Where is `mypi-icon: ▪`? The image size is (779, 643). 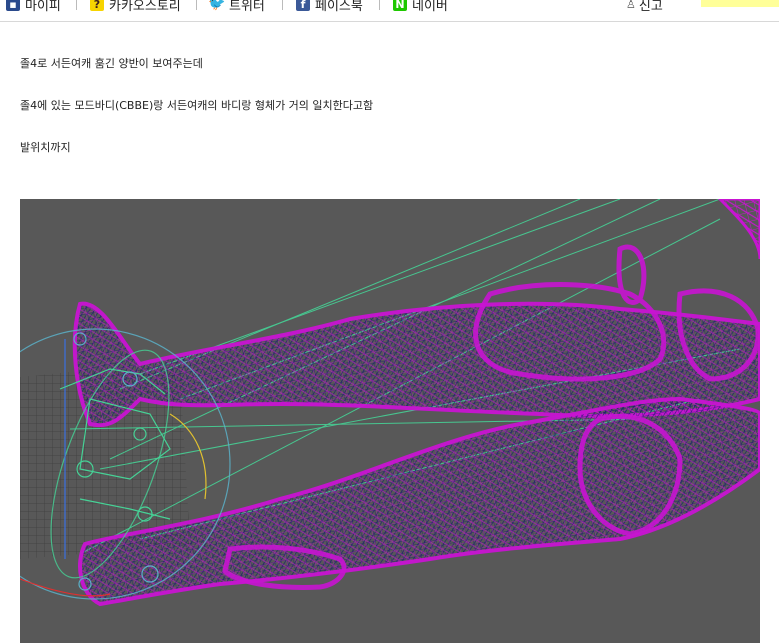 mypi-icon: ▪ is located at coordinates (13, 5).